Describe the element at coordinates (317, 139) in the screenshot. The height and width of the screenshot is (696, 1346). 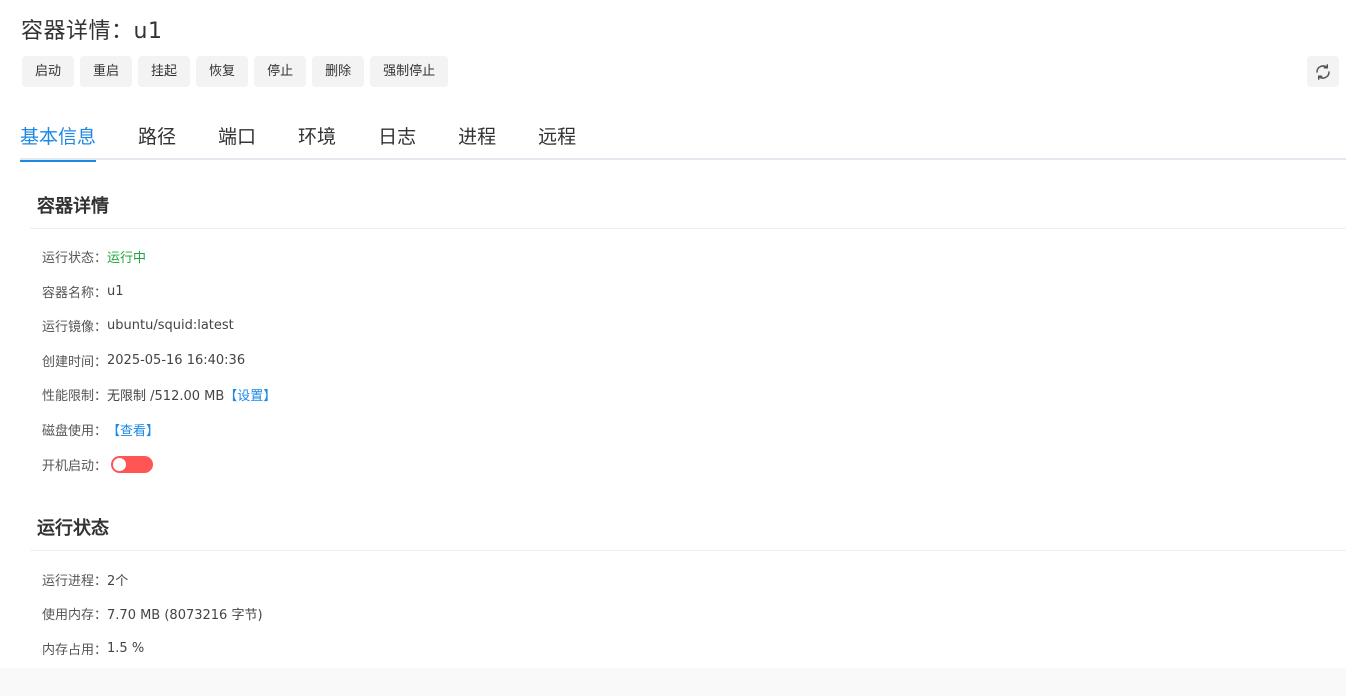
I see `tab-environment: 环境` at that location.